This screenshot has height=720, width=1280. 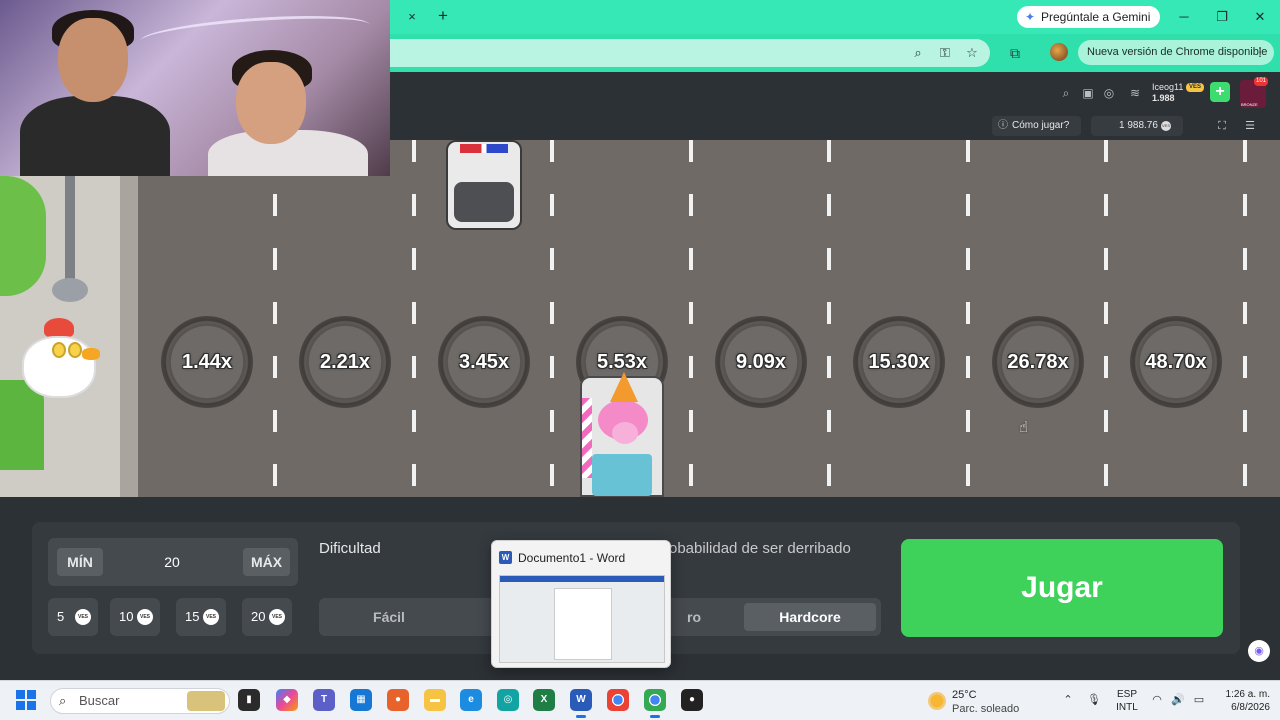 I want to click on min-bet-button: MÍN, so click(x=80, y=562).